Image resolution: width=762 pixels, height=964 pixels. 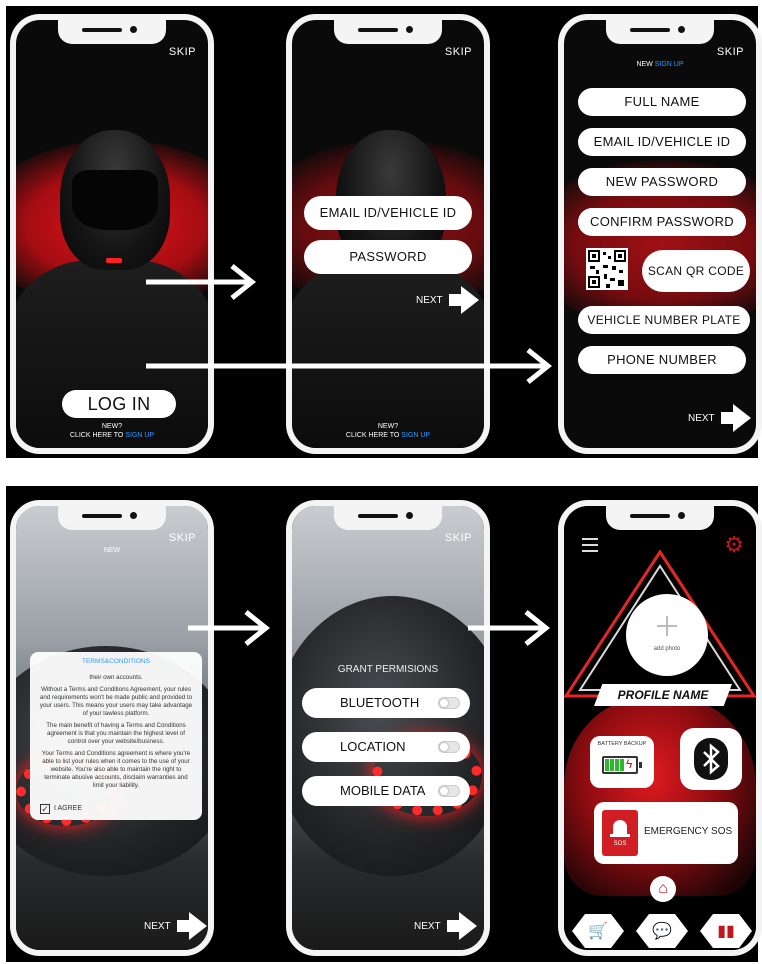 I want to click on profile-name: PROFILE NAME, so click(x=663, y=695).